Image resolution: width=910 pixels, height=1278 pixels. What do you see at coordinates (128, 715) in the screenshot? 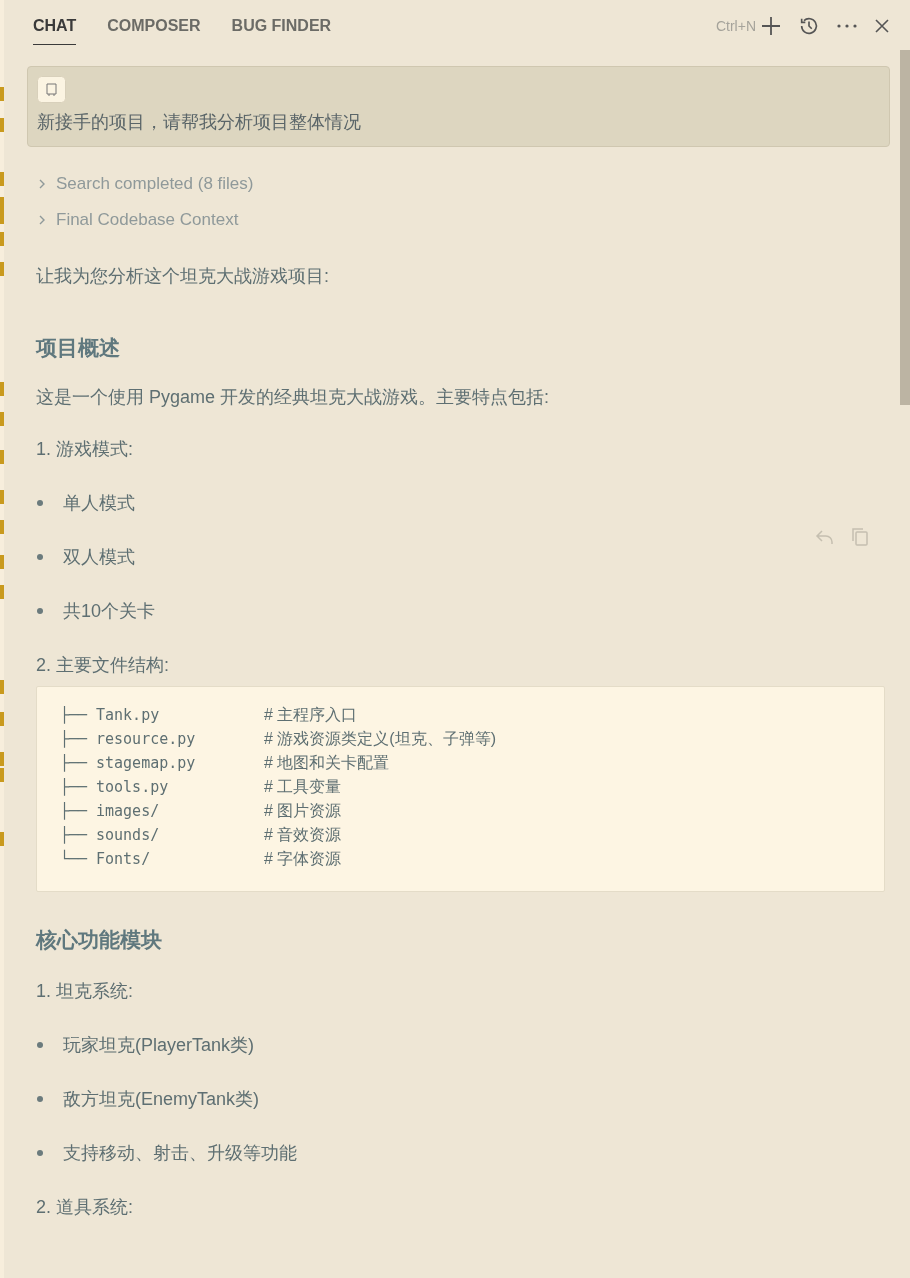
I see `file-name: Tank.py` at bounding box center [128, 715].